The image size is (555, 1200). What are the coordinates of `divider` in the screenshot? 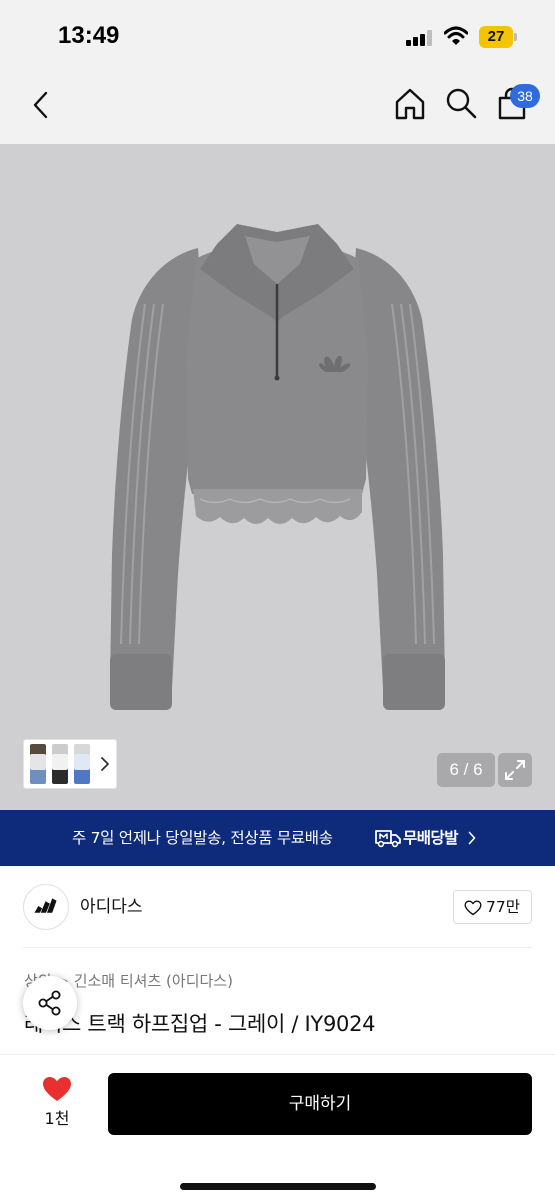 It's located at (277, 947).